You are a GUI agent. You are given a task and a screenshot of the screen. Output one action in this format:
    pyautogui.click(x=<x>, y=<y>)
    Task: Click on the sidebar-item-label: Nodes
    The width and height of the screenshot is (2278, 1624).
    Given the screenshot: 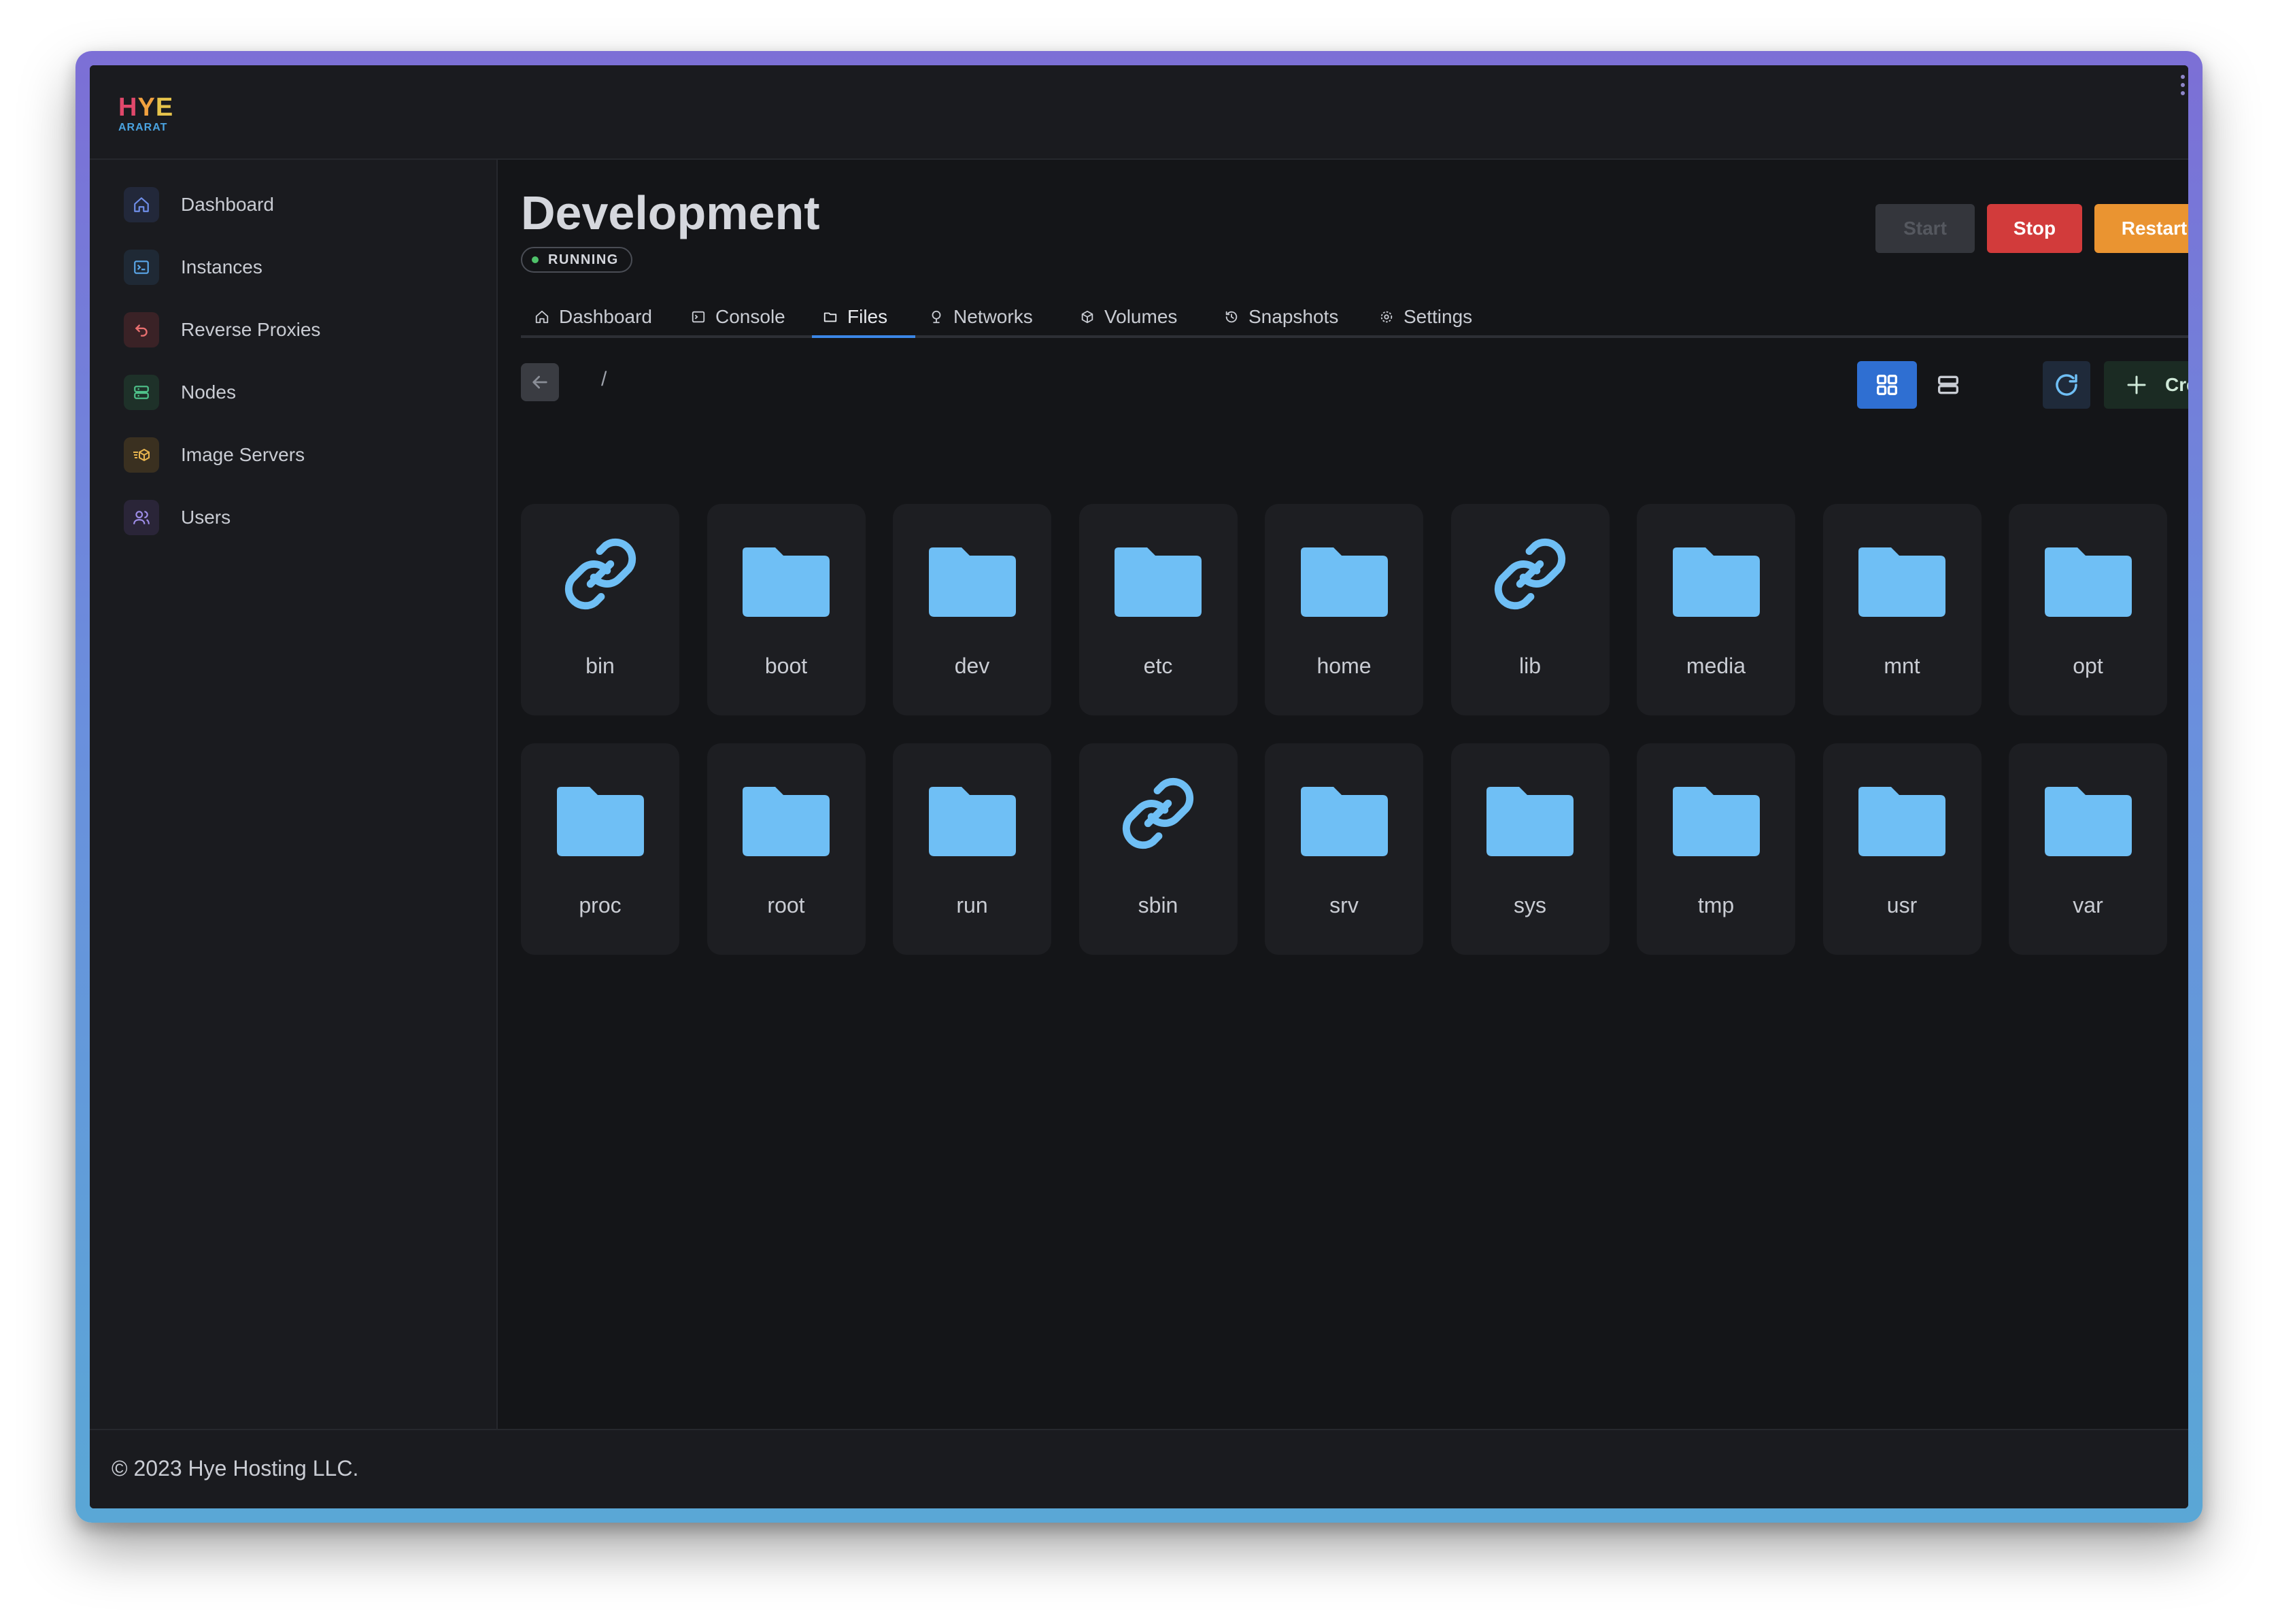 What is the action you would take?
    pyautogui.click(x=209, y=393)
    